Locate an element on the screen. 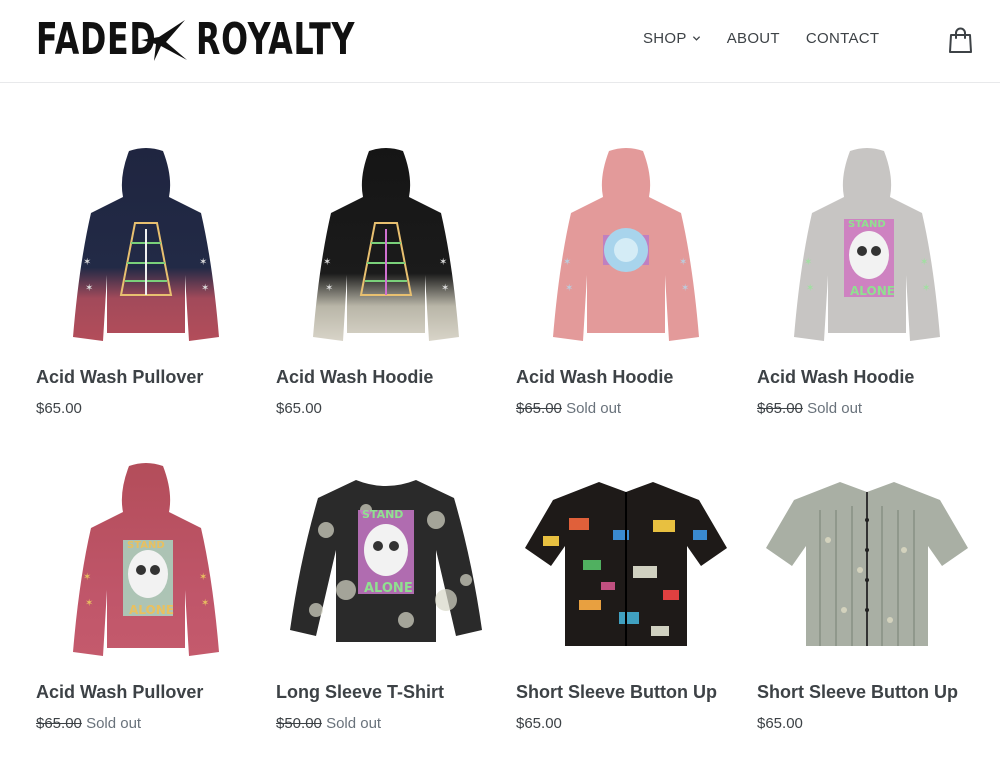 The height and width of the screenshot is (768, 1000). nav-shop: SHOP is located at coordinates (672, 38).